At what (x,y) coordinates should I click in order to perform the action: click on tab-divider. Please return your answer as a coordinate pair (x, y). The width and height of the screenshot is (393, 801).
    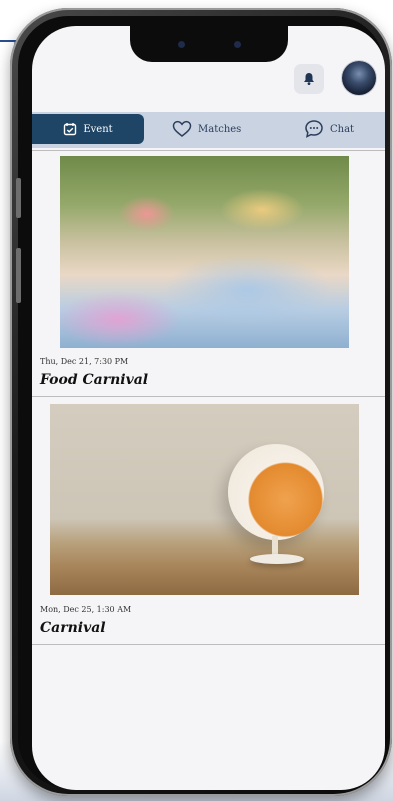
    Looking at the image, I should click on (208, 150).